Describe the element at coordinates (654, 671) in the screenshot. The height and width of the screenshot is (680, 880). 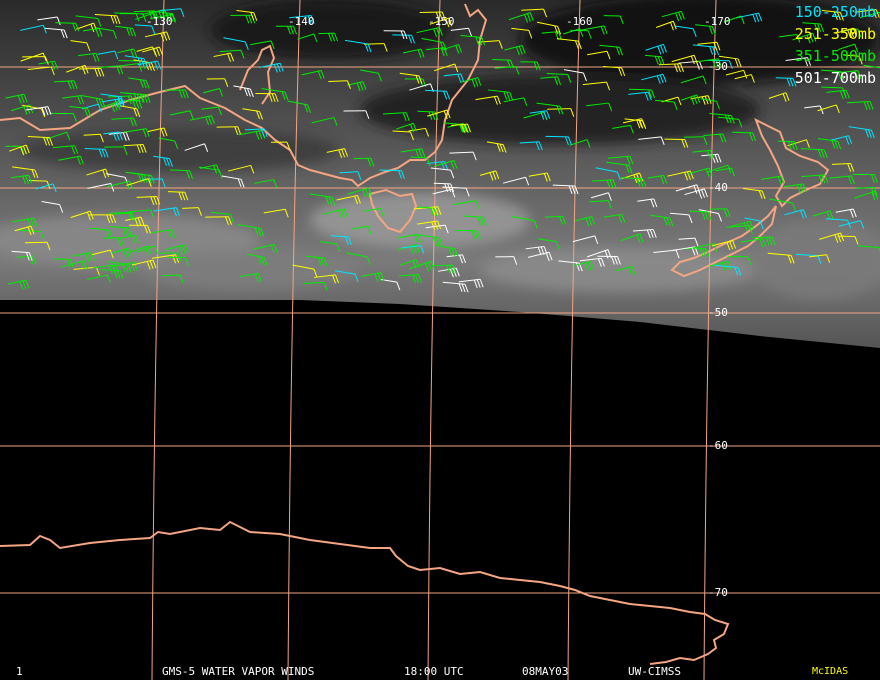
I see `source-label: UW-CIMSS` at that location.